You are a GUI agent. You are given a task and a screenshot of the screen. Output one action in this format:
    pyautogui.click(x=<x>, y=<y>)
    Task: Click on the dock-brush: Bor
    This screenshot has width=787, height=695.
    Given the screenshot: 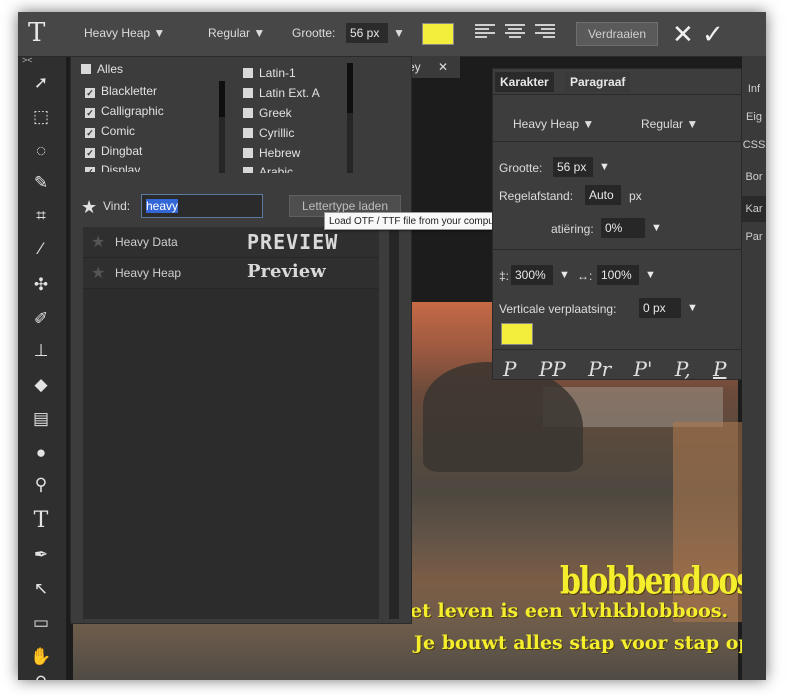 What is the action you would take?
    pyautogui.click(x=754, y=177)
    